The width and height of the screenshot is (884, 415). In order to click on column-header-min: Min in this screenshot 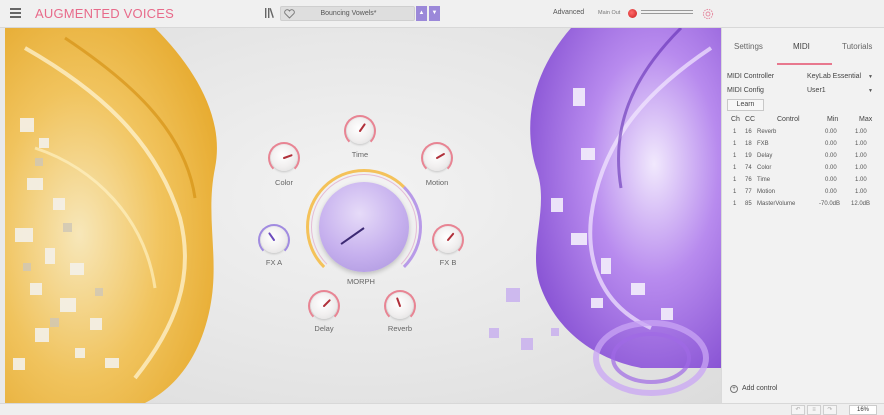, I will do `click(833, 119)`.